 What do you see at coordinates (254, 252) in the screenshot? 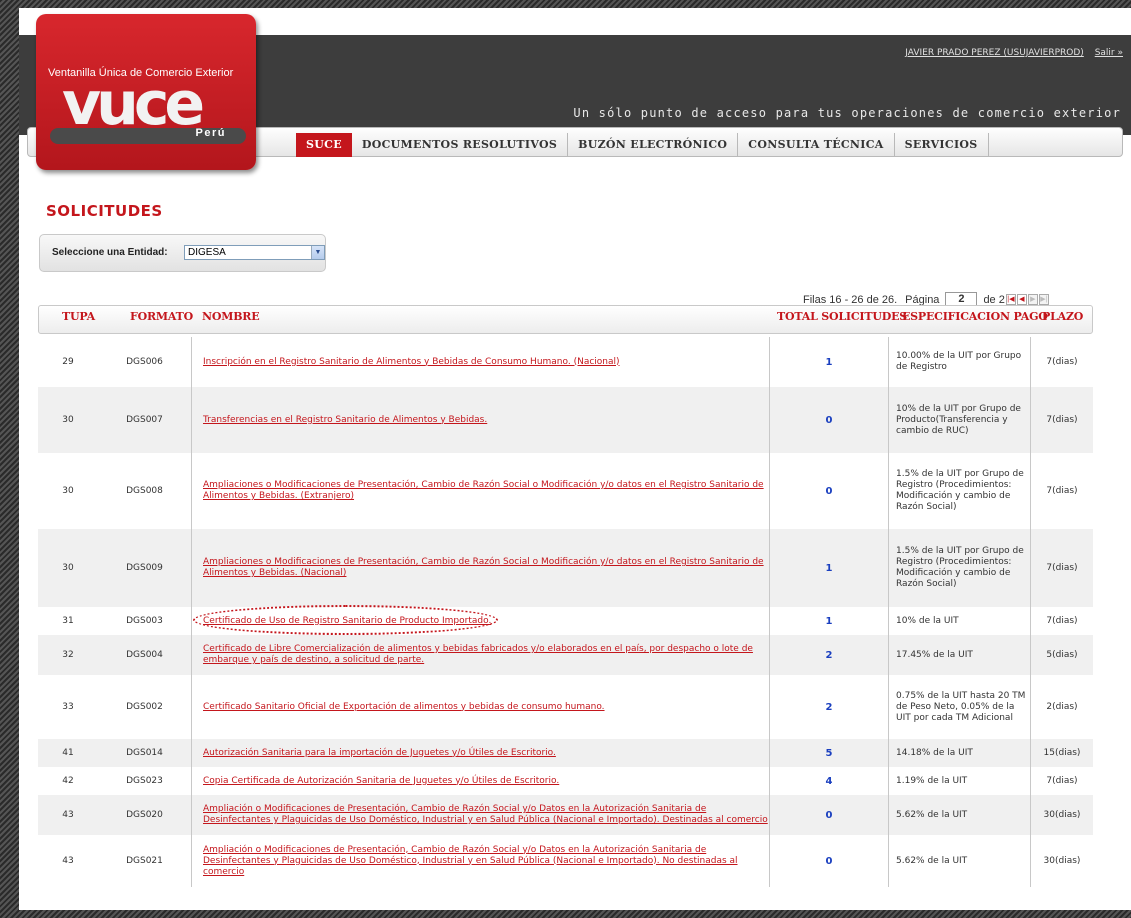
I see `entity-select: DIGESA ▼` at bounding box center [254, 252].